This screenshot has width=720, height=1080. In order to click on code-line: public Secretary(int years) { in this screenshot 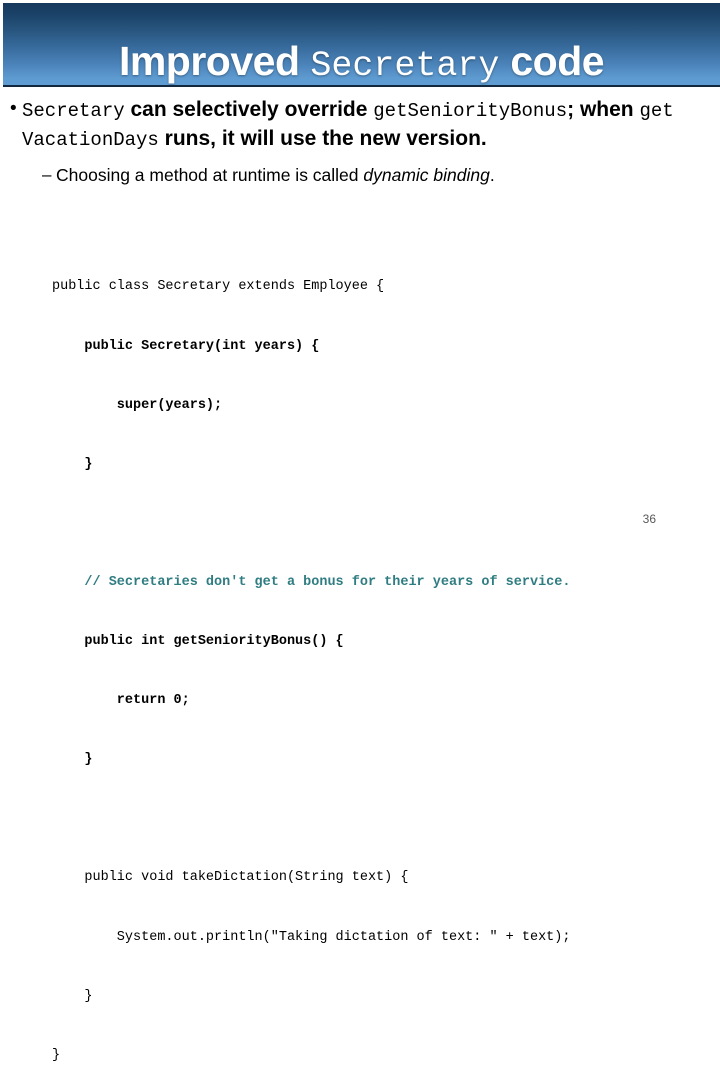, I will do `click(186, 346)`.